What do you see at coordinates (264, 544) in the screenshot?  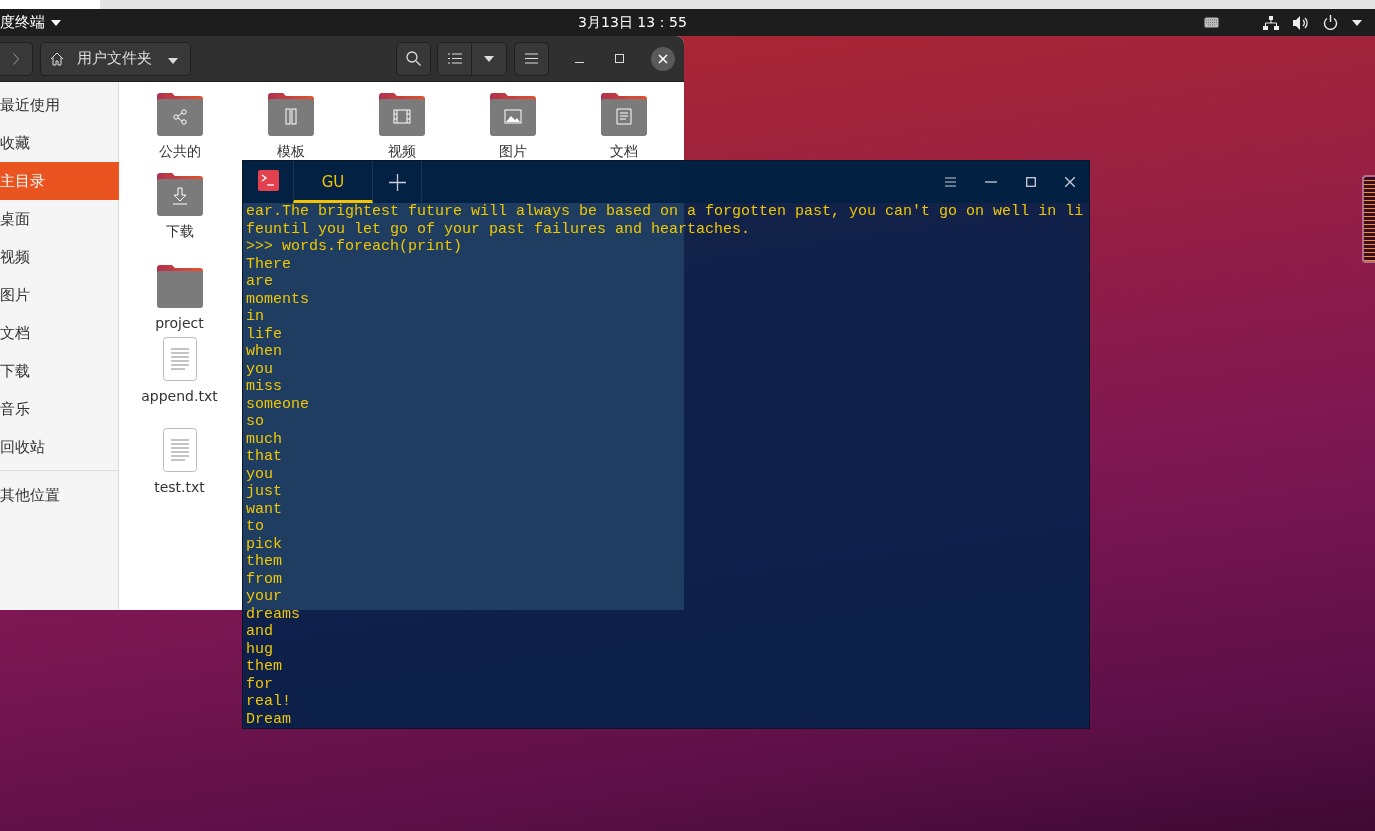 I see `terminal-line: pick` at bounding box center [264, 544].